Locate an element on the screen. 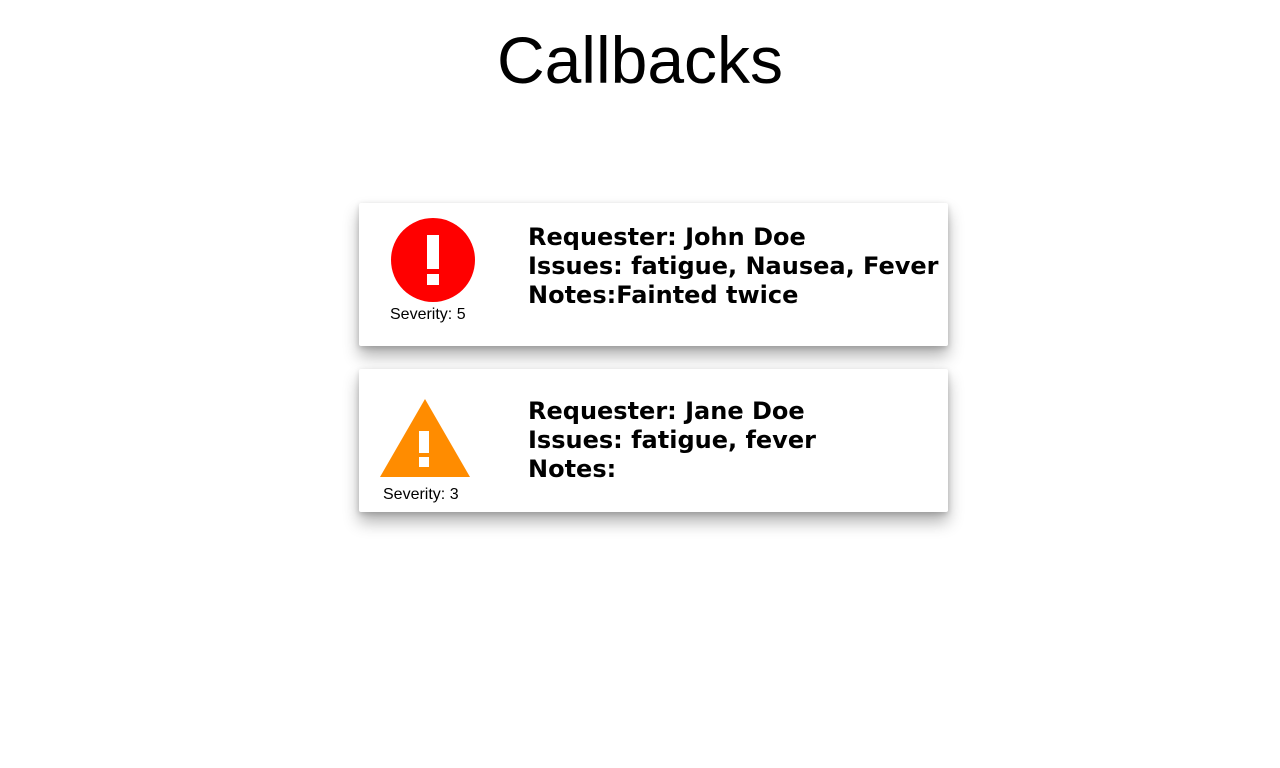  severity-label: Severity: 5 is located at coordinates (428, 314).